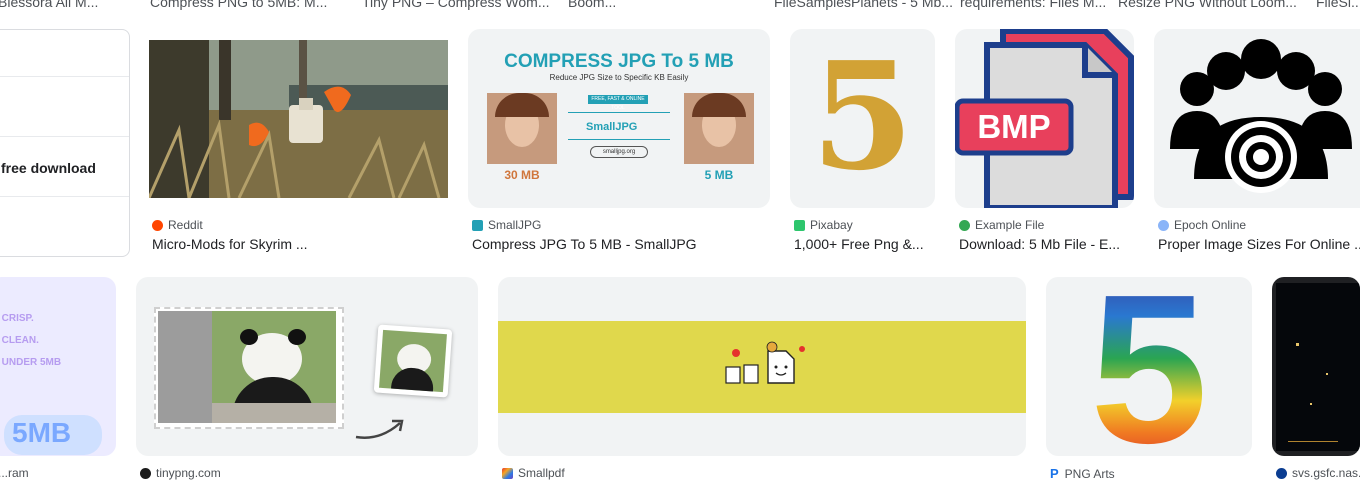 Image resolution: width=1360 pixels, height=481 pixels. I want to click on example-file-icon, so click(964, 225).